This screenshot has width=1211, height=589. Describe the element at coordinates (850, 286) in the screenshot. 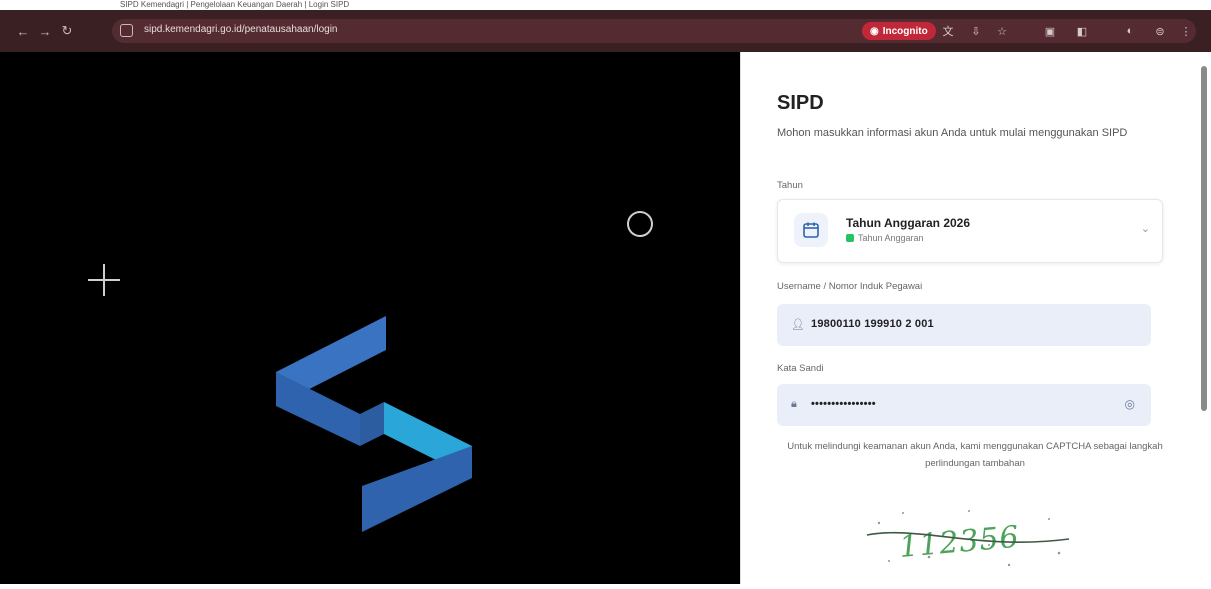

I see `username-label: Username / Nomor Induk Pegawai` at that location.